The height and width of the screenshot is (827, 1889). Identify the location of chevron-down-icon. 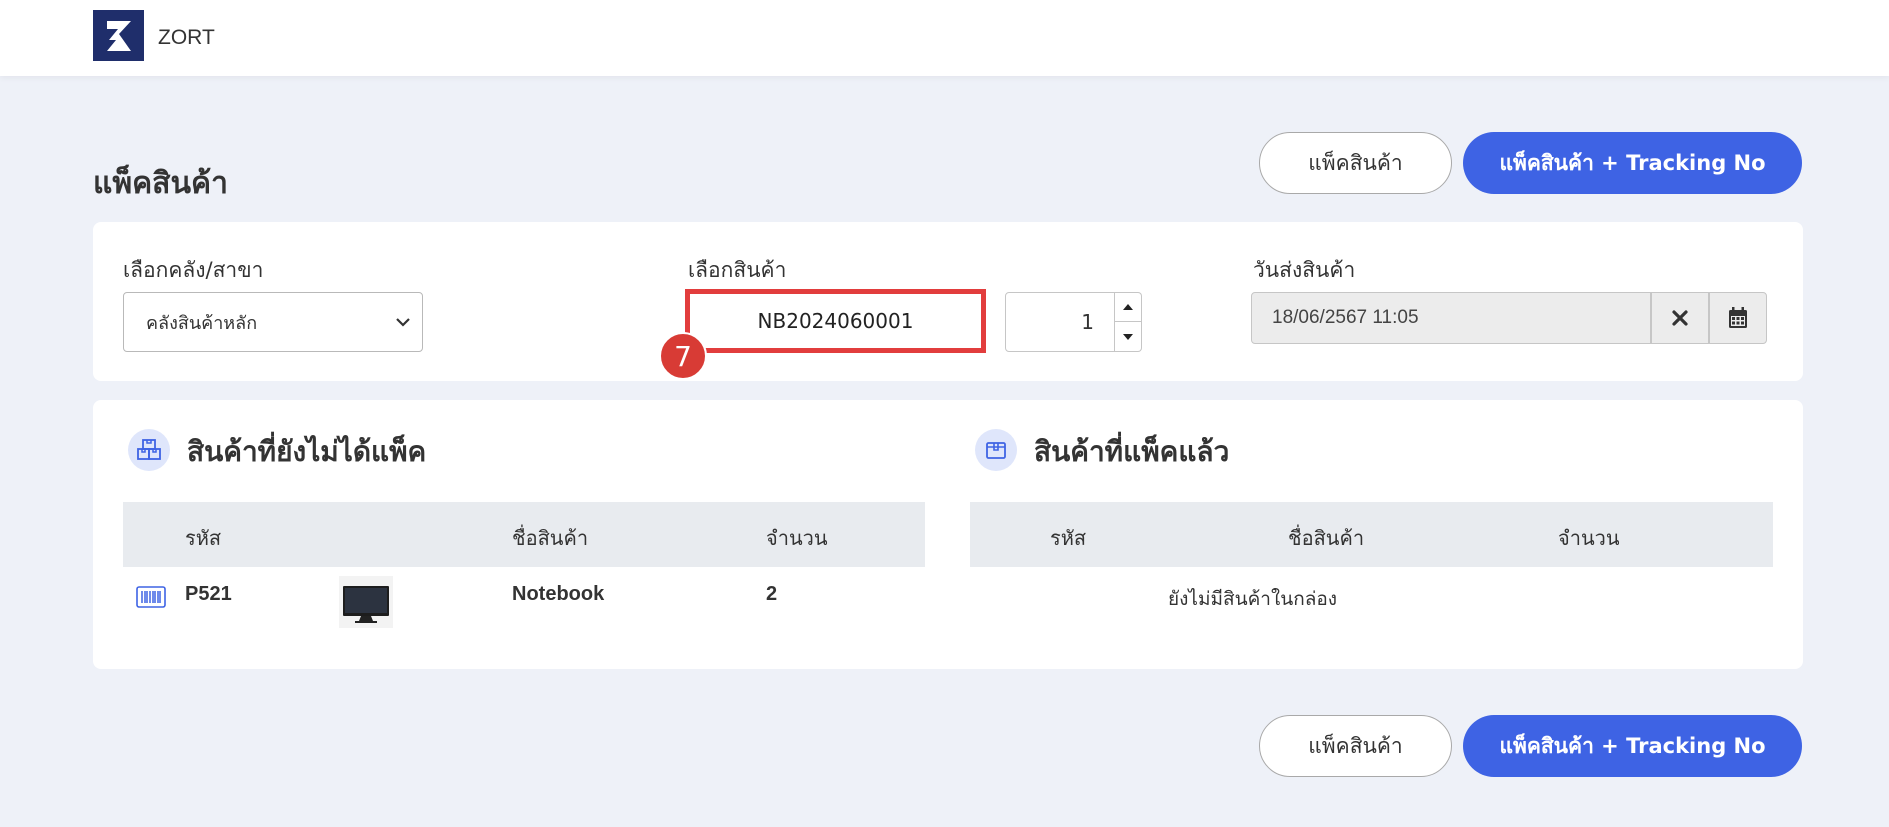
(403, 322).